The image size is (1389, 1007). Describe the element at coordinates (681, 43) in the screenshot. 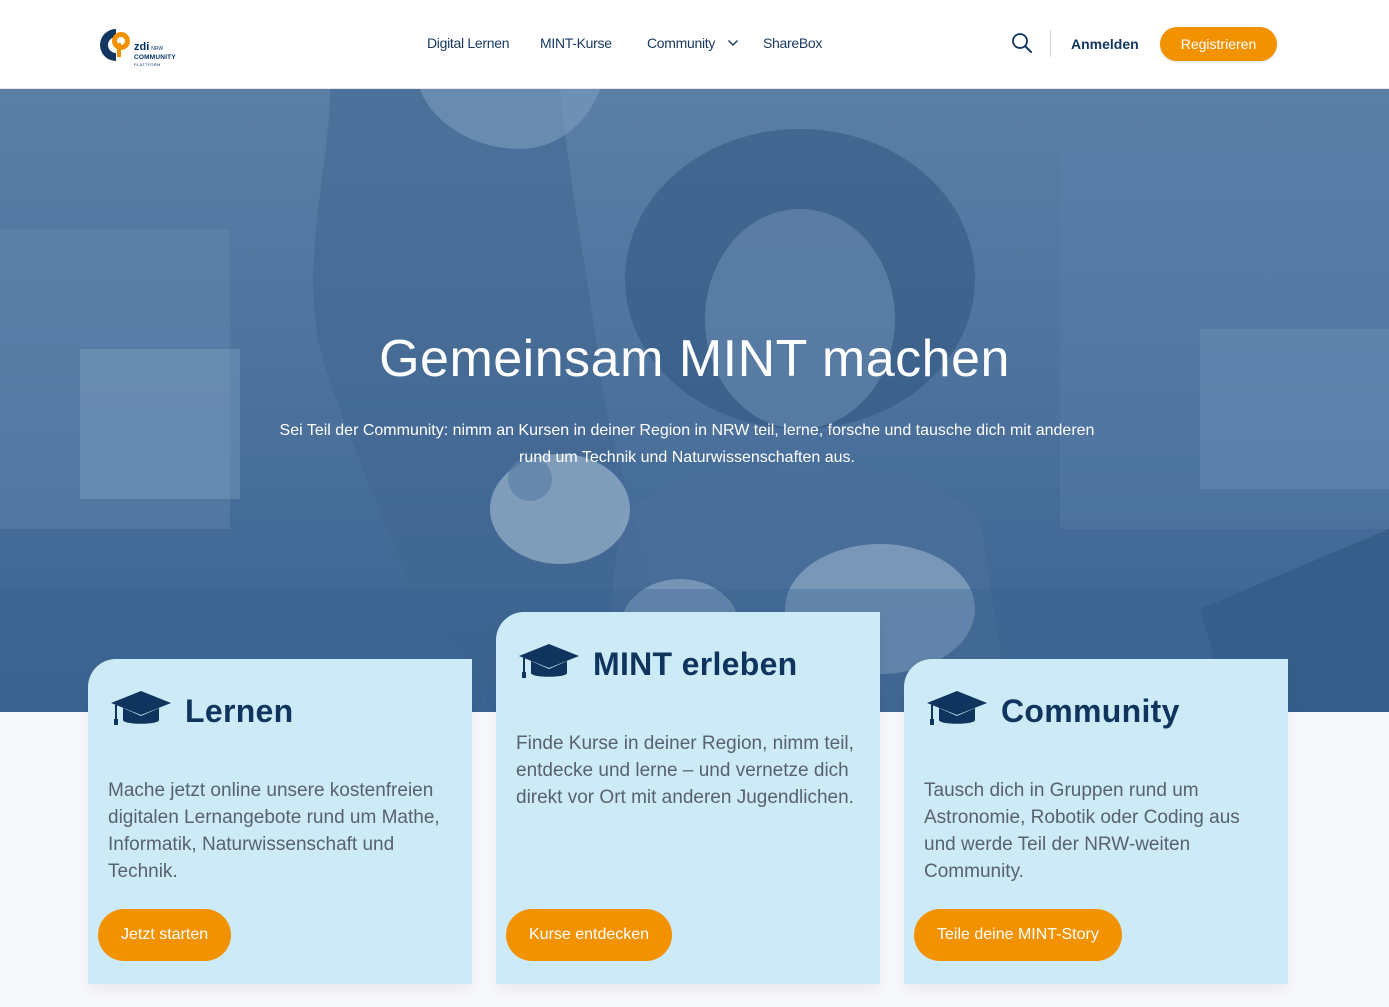

I see `nav-item-community: Community` at that location.